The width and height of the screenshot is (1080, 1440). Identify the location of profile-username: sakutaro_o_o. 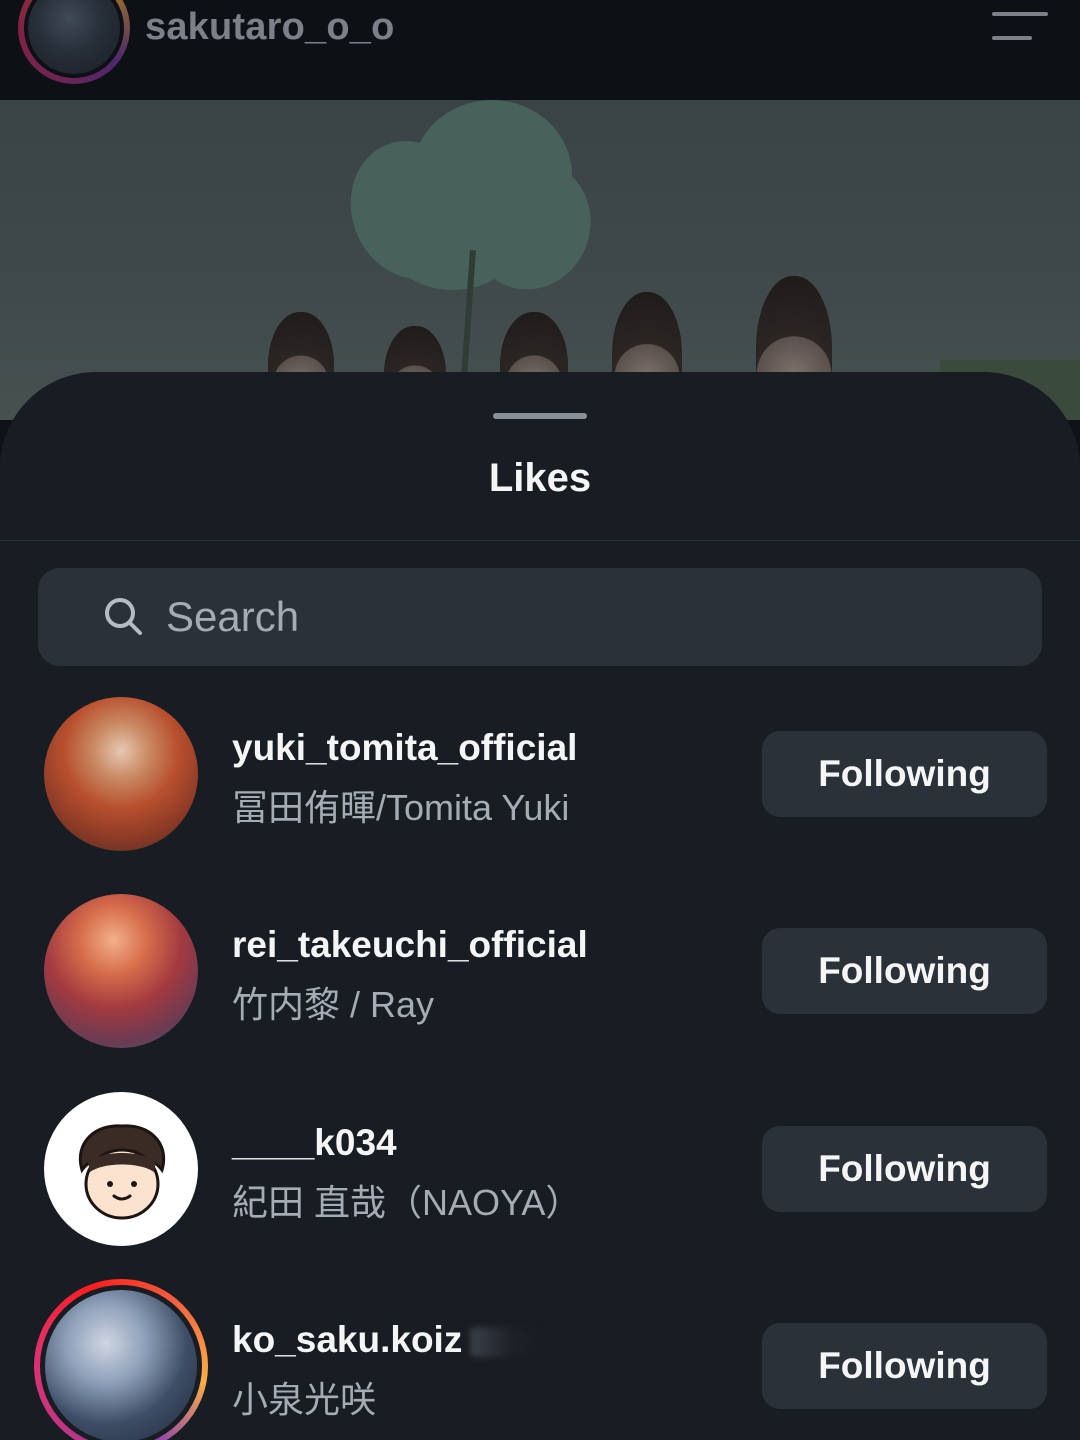
(270, 27).